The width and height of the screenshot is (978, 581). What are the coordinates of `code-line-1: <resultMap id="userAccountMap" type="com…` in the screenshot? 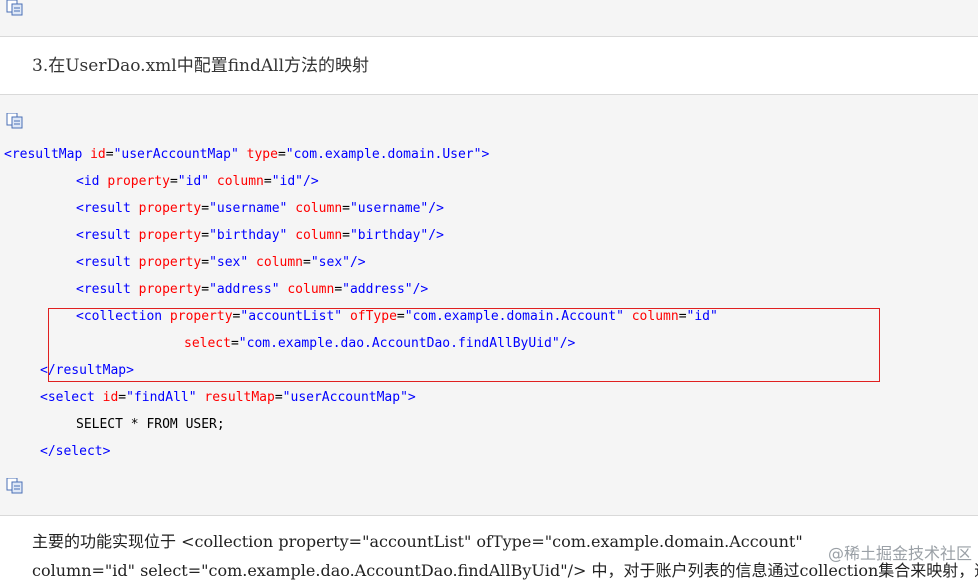 It's located at (247, 154).